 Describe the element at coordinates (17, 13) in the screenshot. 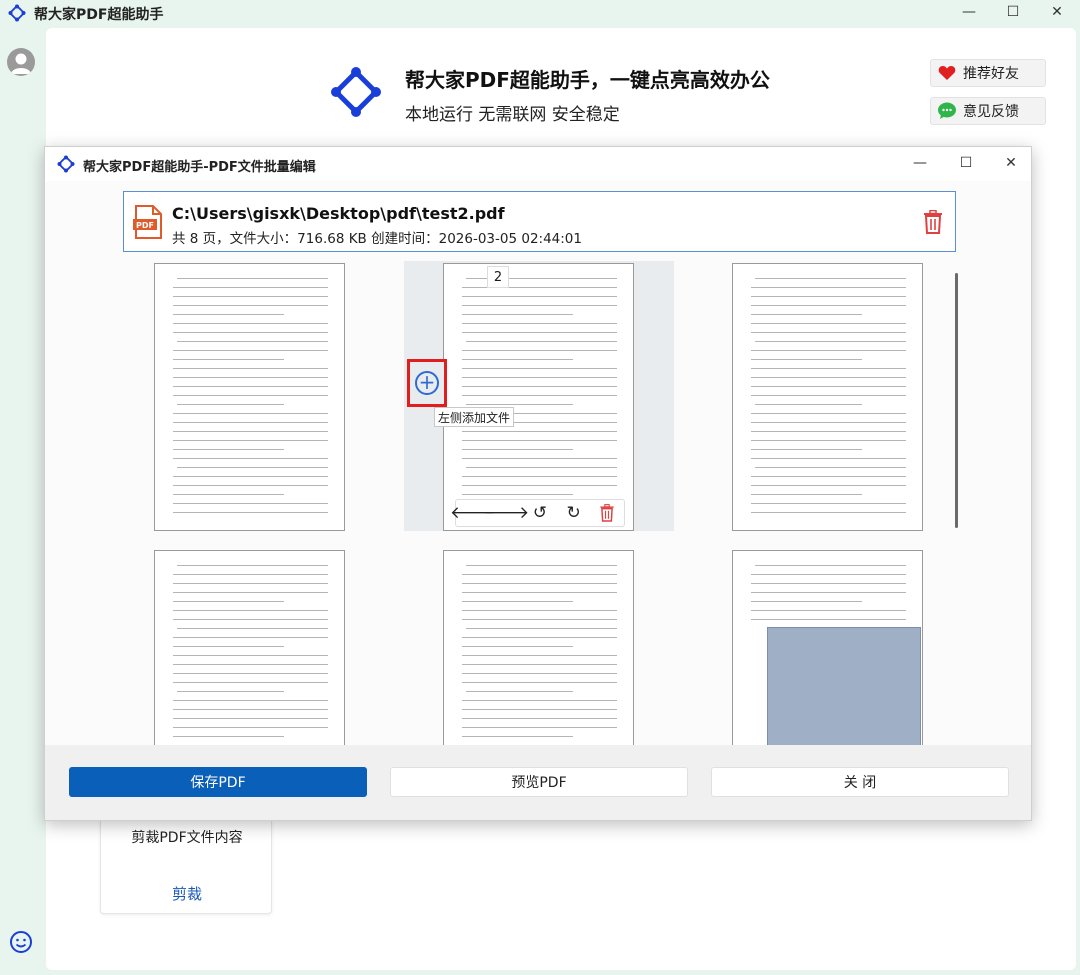

I see `app-logo-icon` at that location.